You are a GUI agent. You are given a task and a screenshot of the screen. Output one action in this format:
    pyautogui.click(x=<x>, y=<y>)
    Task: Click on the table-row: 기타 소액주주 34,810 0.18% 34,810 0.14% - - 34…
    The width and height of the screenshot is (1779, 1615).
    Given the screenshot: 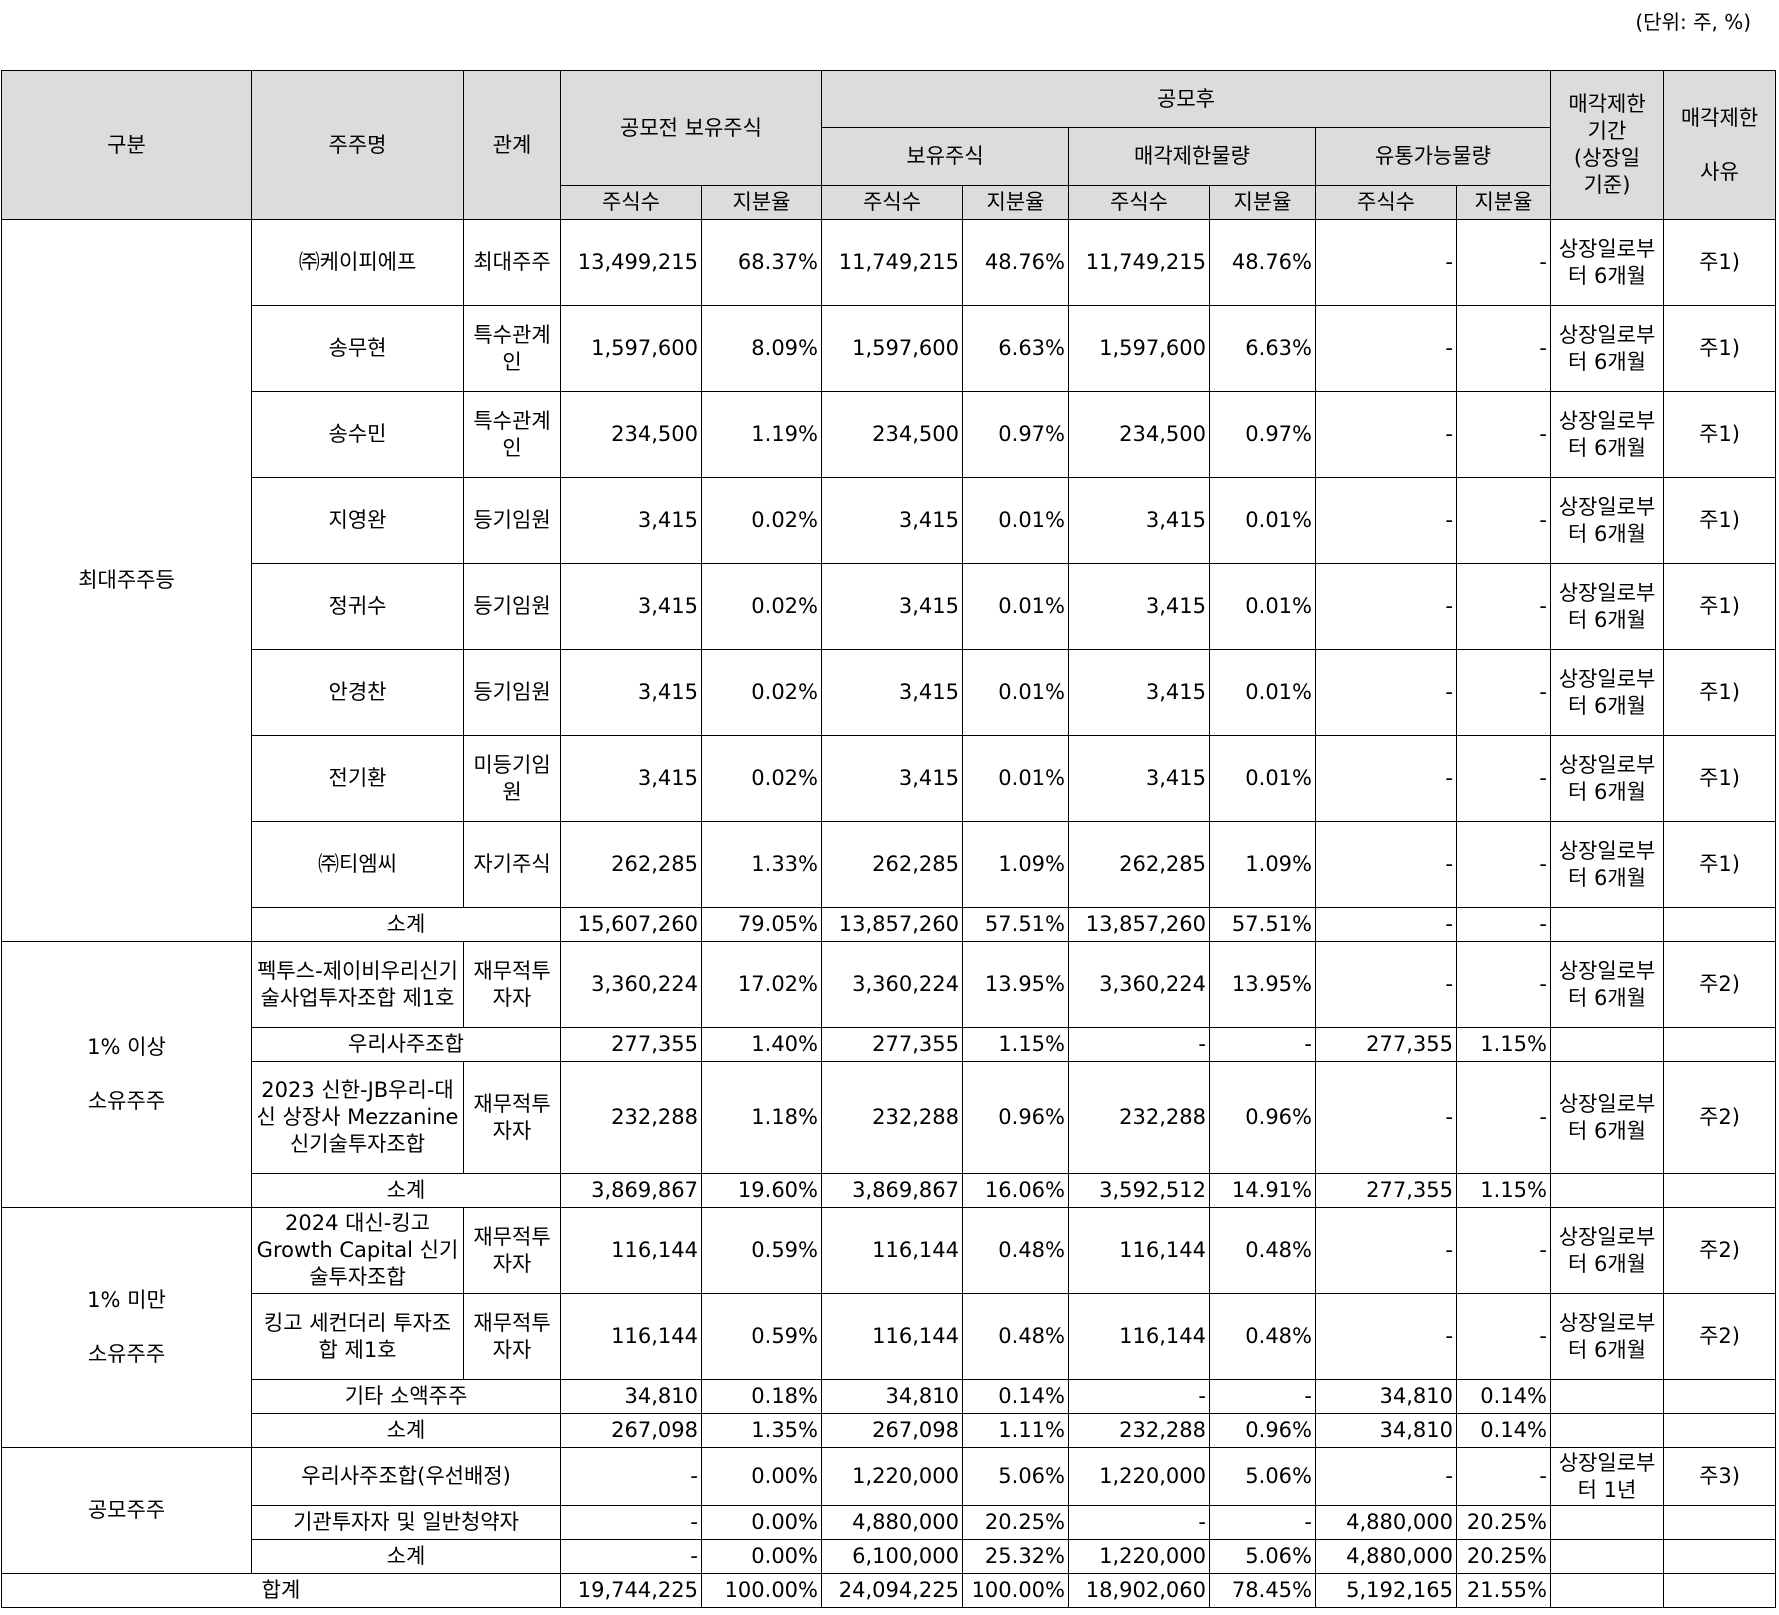 What is the action you would take?
    pyautogui.click(x=889, y=1396)
    